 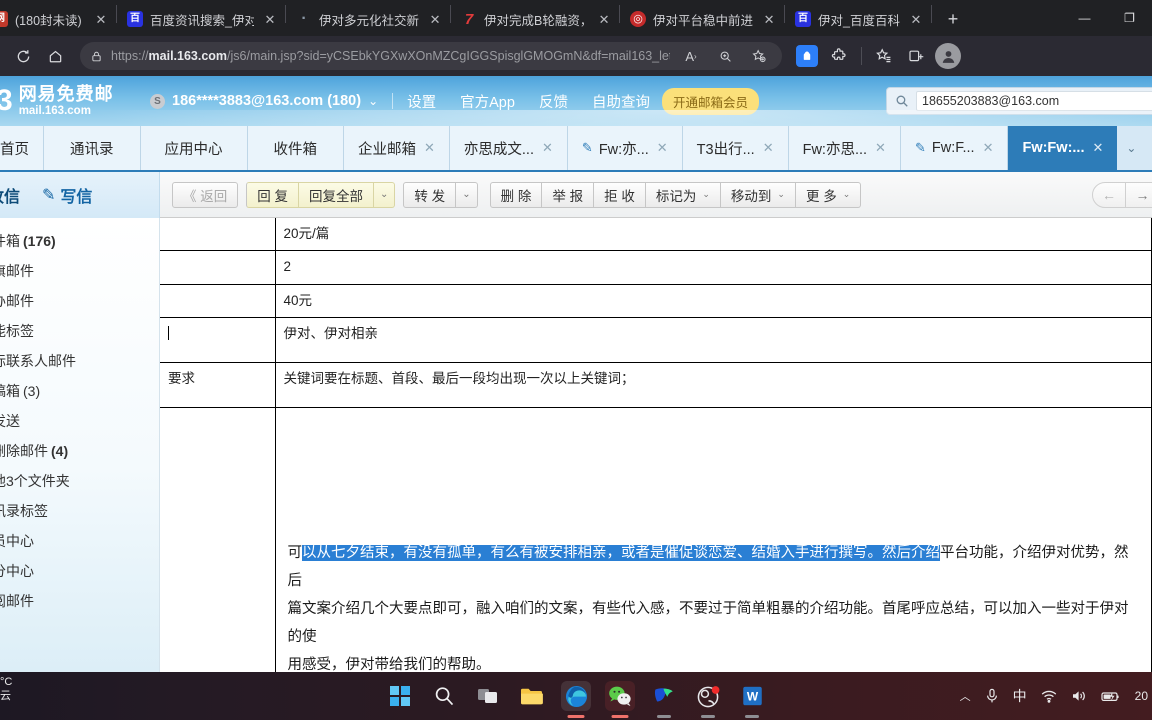 What do you see at coordinates (400, 696) in the screenshot?
I see `start-windows-icon` at bounding box center [400, 696].